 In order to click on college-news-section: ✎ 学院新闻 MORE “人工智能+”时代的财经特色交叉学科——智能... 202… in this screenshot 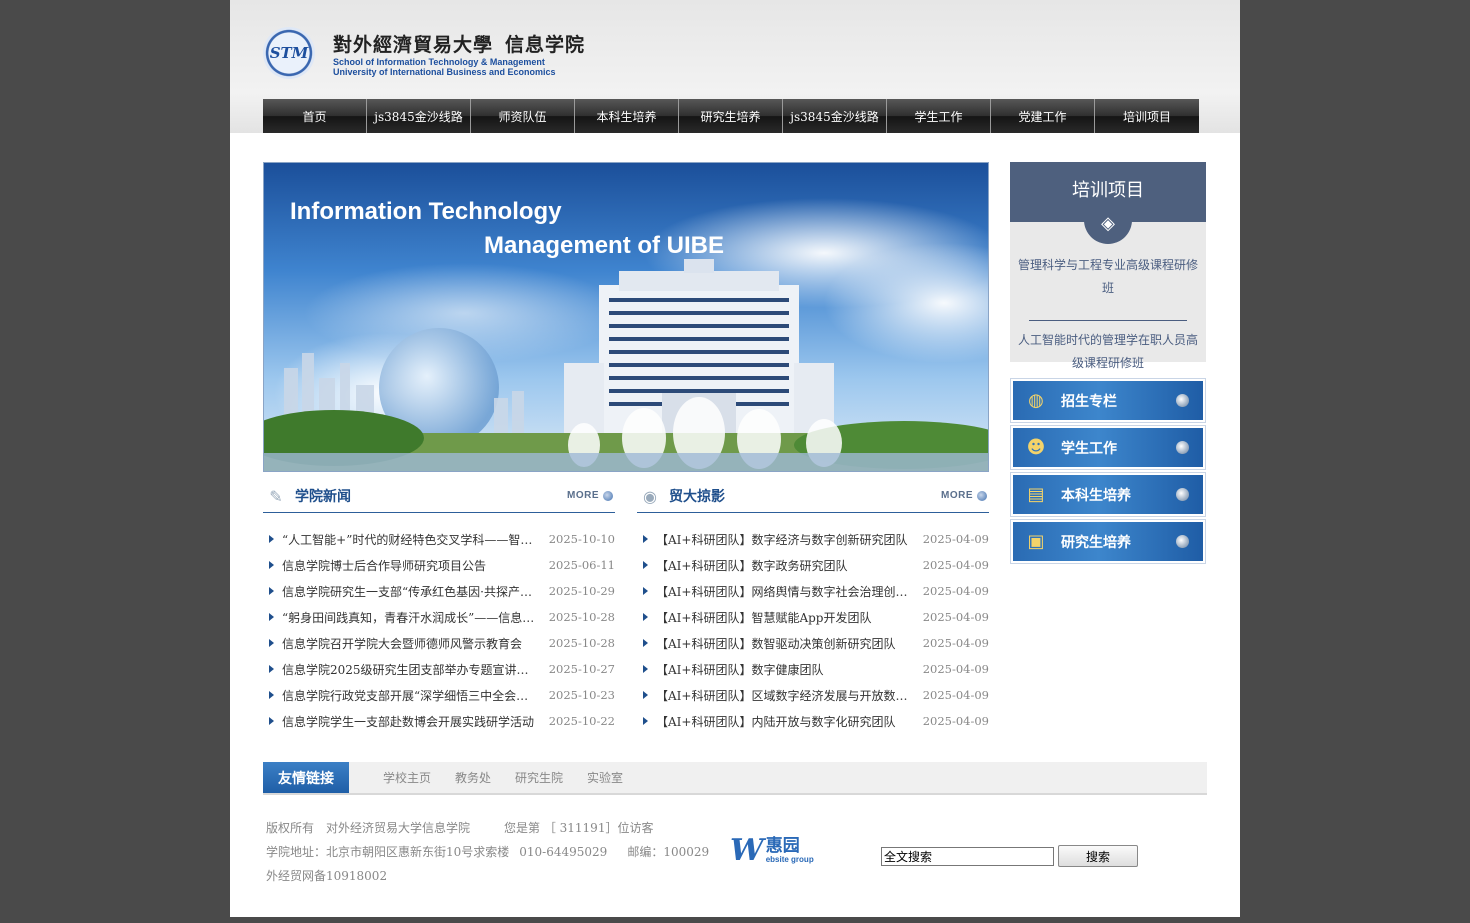, I will do `click(439, 607)`.